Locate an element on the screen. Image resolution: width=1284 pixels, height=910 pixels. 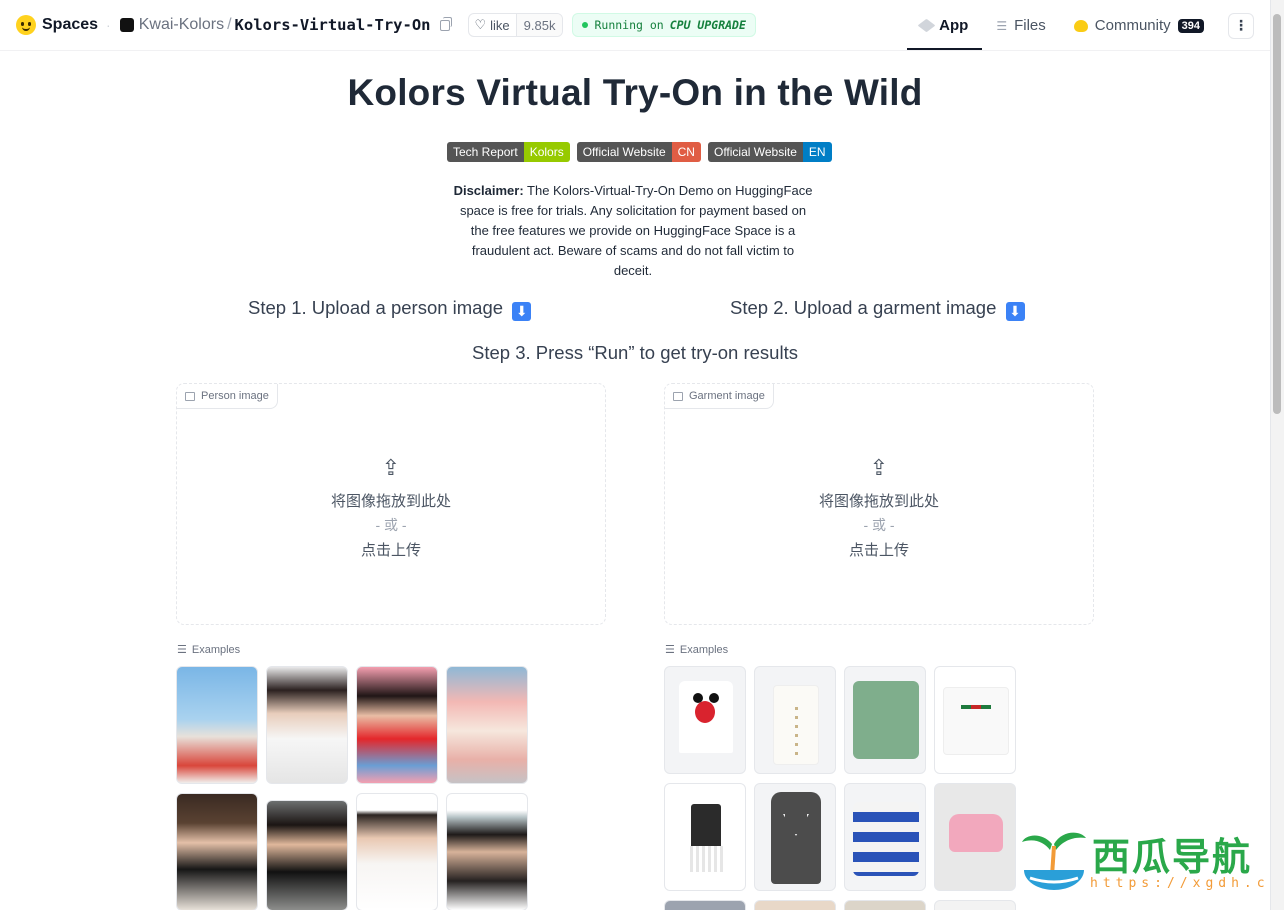
badge-value: Kolors is located at coordinates (546, 152).